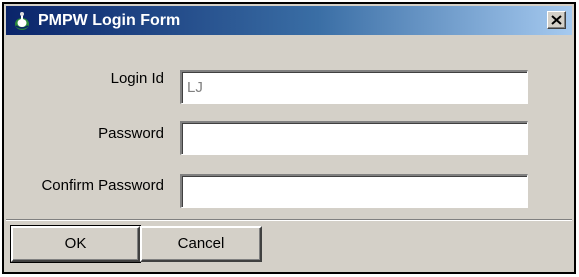 This screenshot has width=579, height=277. What do you see at coordinates (354, 138) in the screenshot?
I see `password-input` at bounding box center [354, 138].